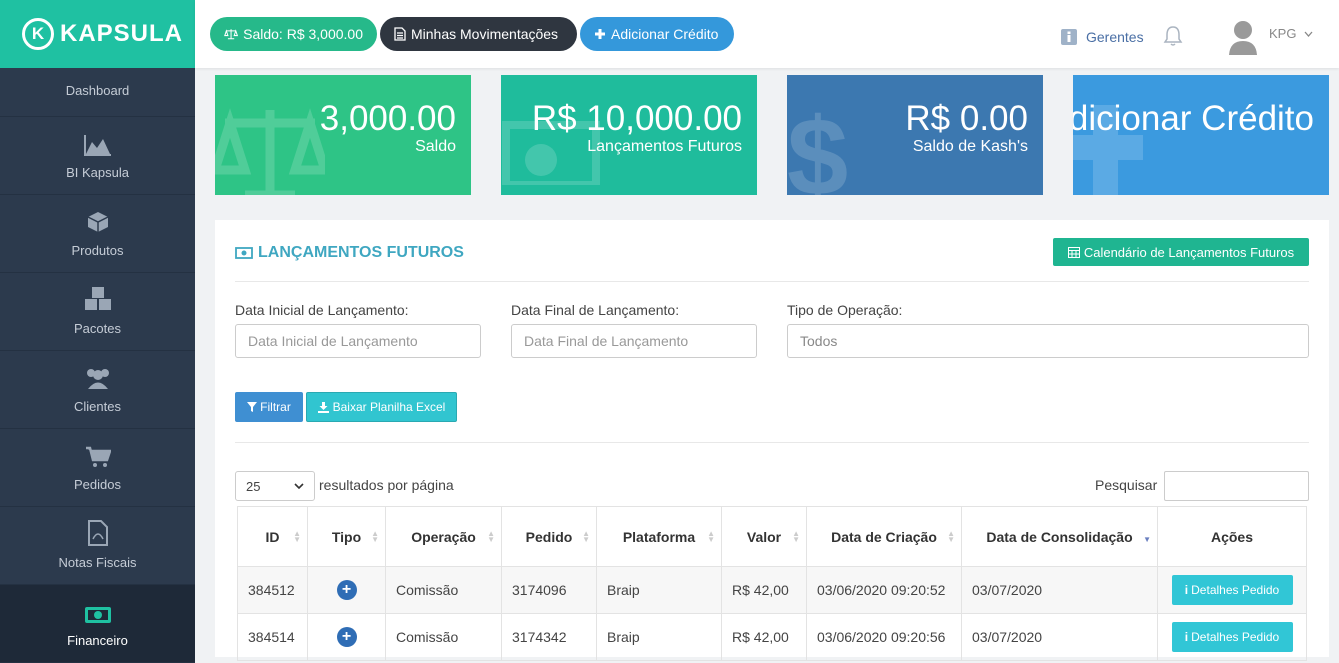  I want to click on adicionar-credito-button: Adicionar Crédito, so click(657, 34).